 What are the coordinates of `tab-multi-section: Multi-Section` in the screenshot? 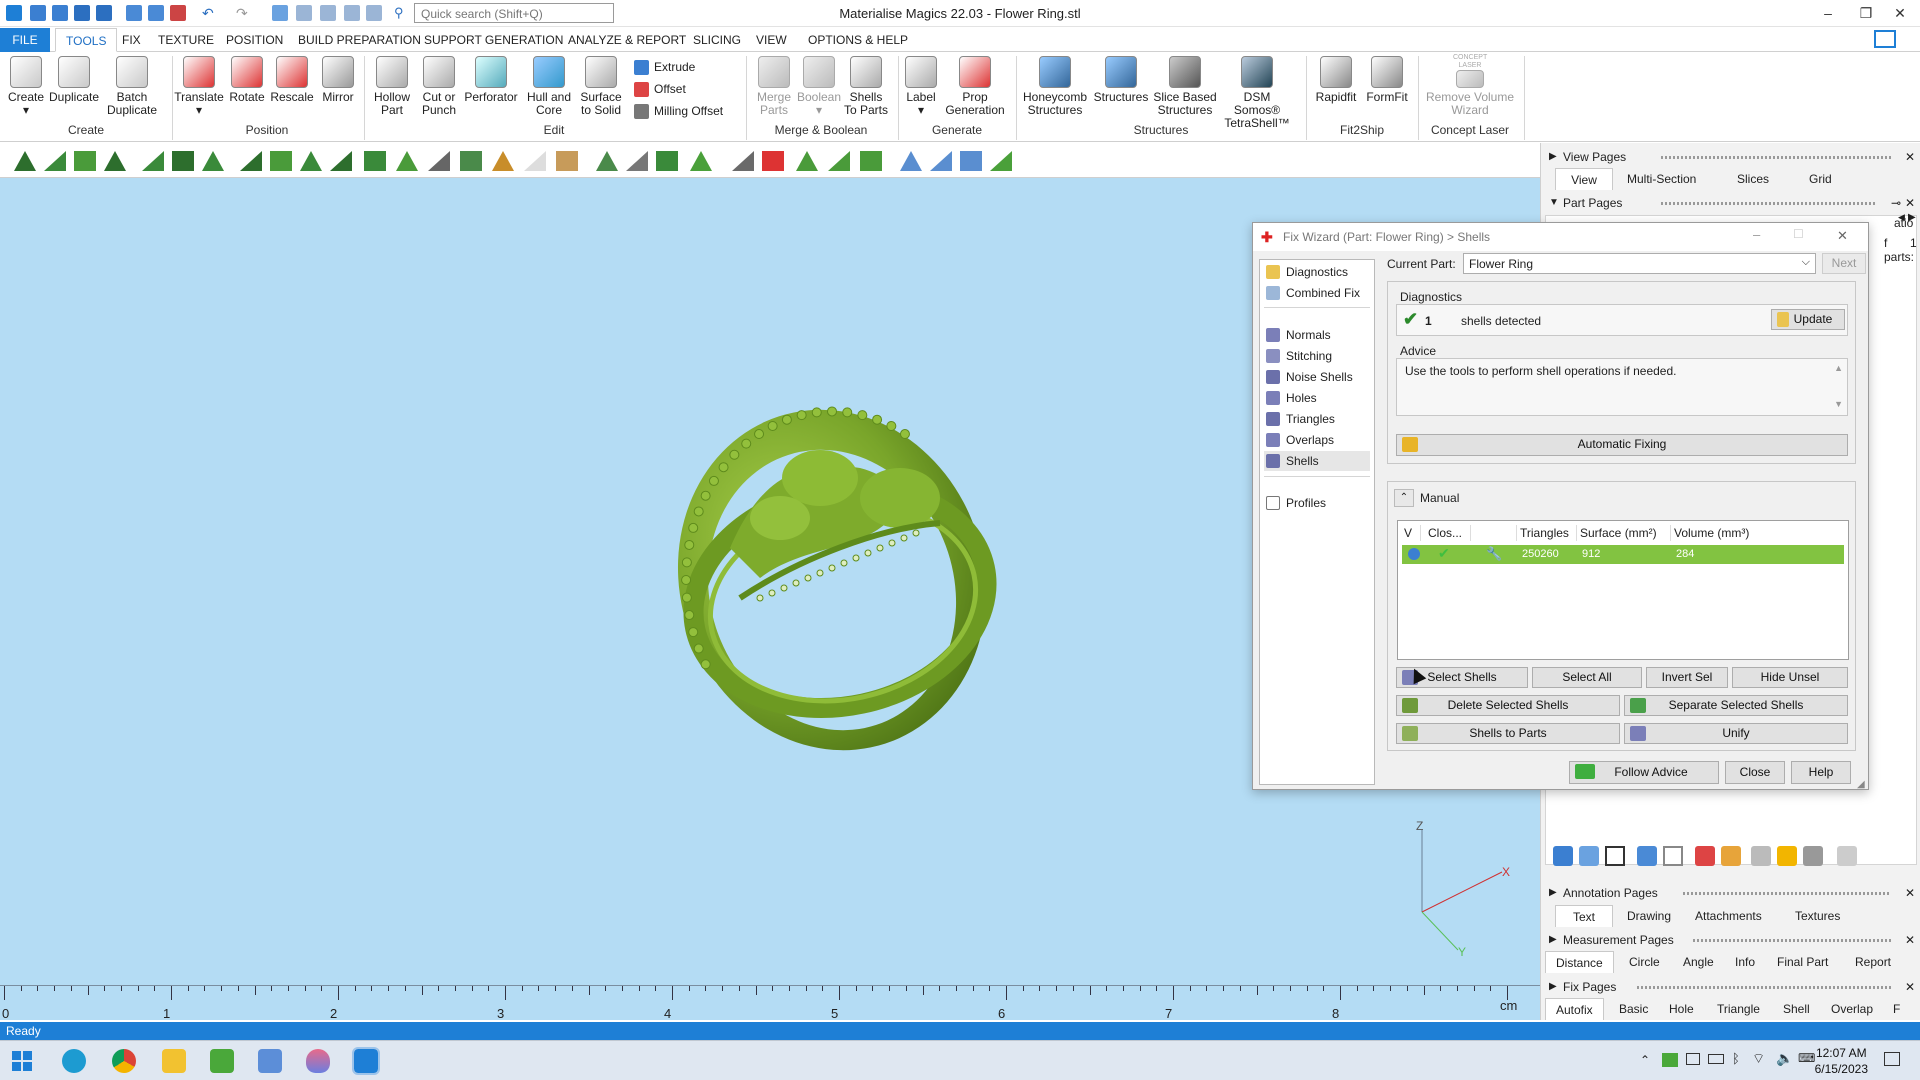 It's located at (1661, 179).